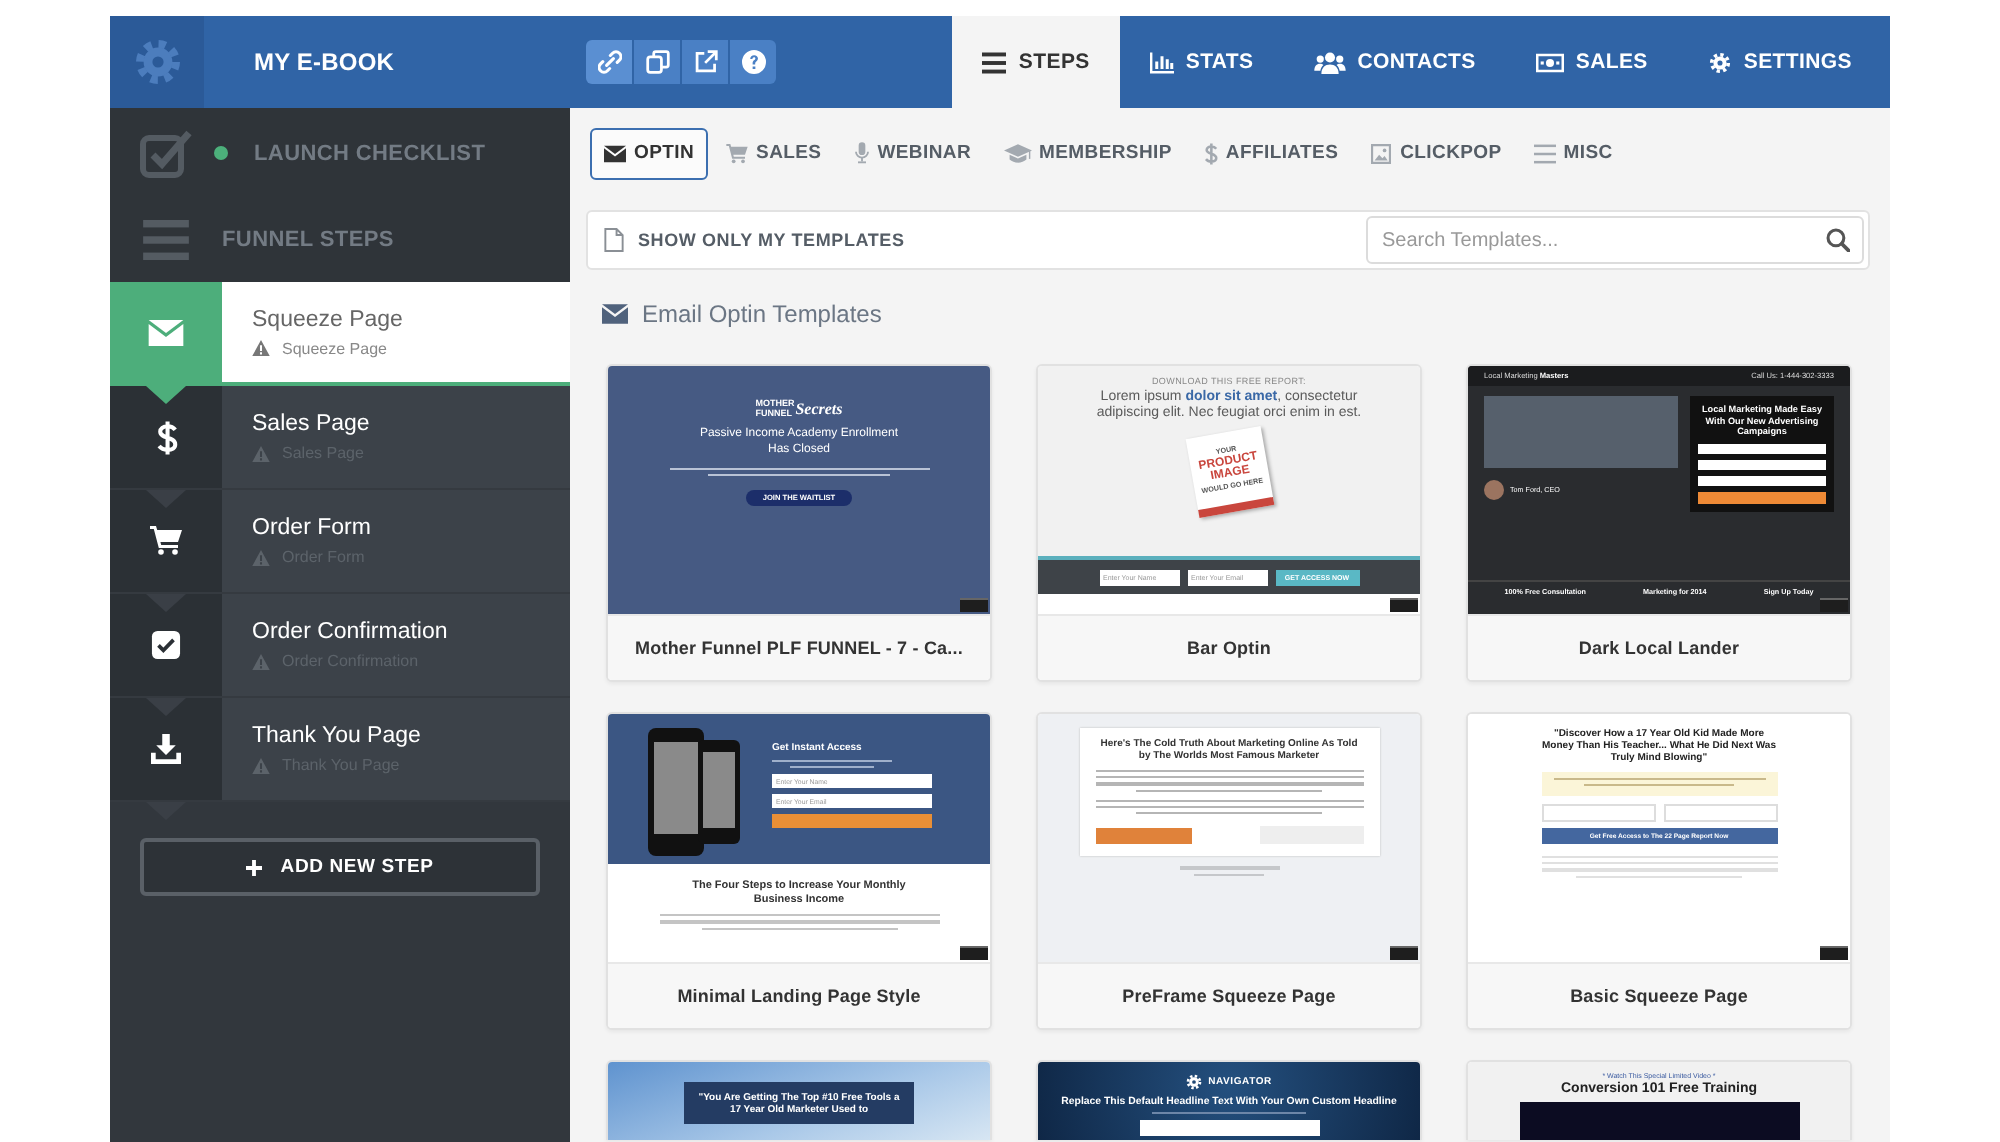 Image resolution: width=2000 pixels, height=1142 pixels. I want to click on step-title: Sales Page, so click(312, 424).